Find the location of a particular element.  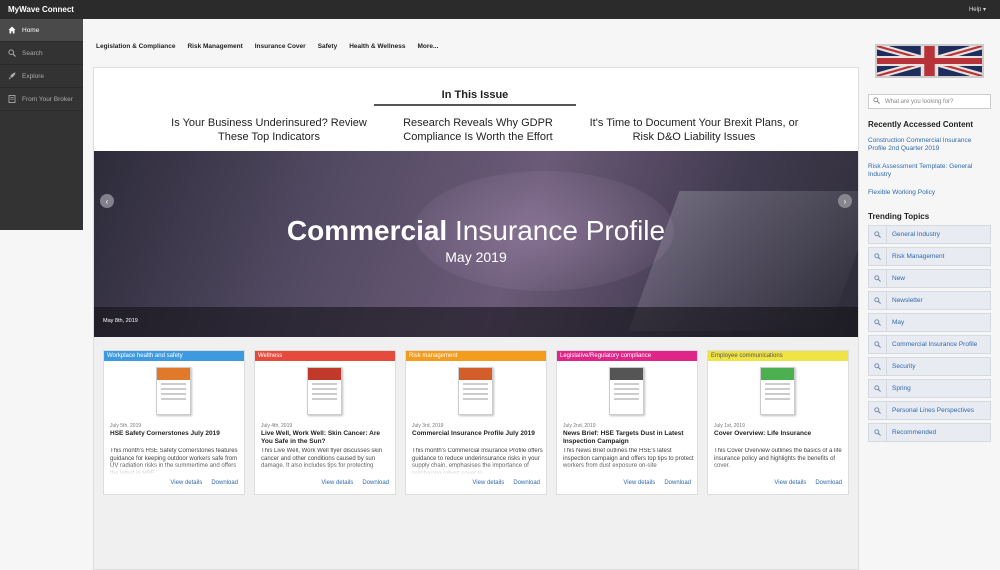

card-date: July 1st, 2019 is located at coordinates (729, 426).